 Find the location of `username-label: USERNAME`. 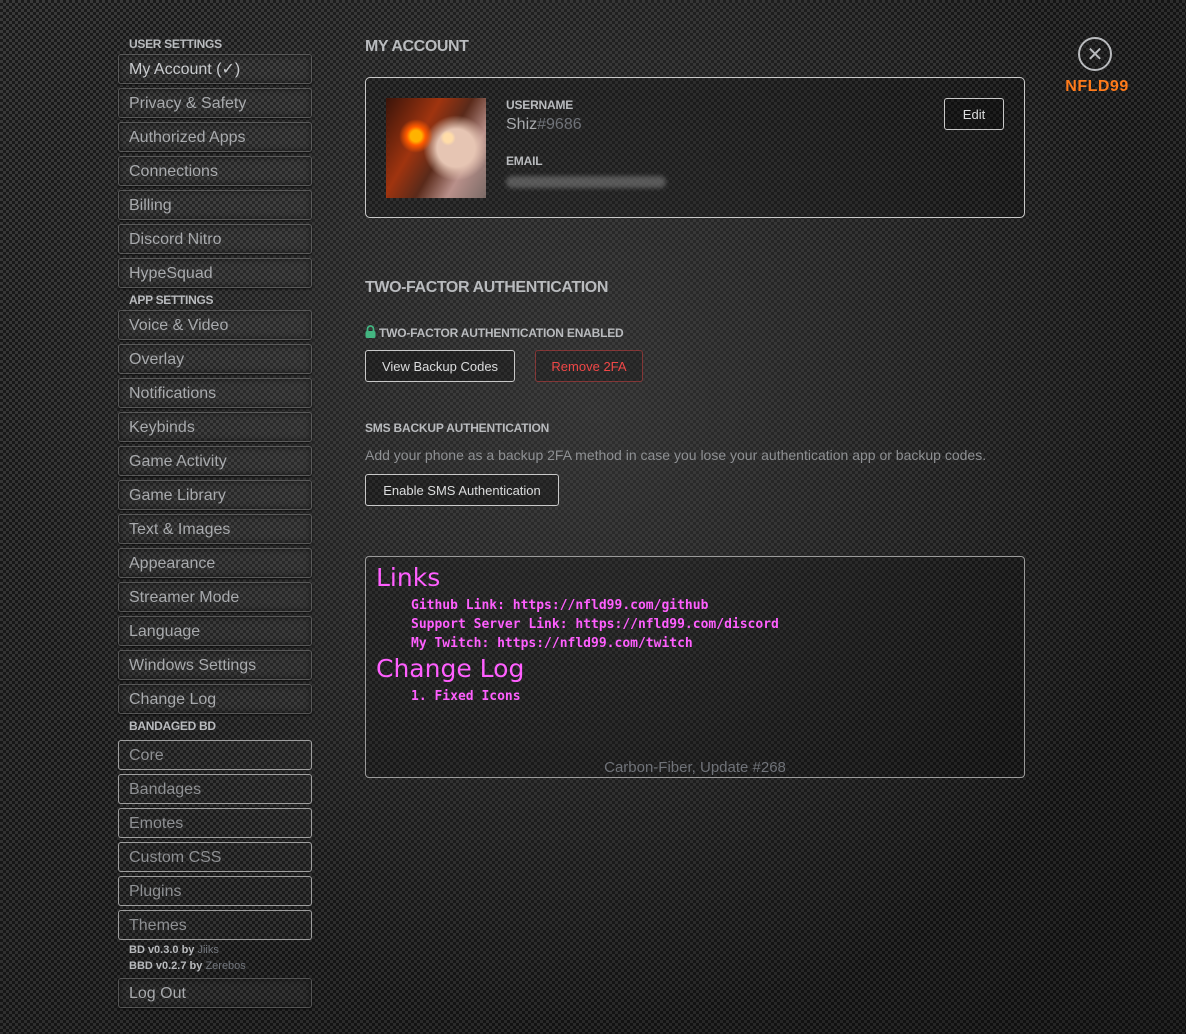

username-label: USERNAME is located at coordinates (540, 105).